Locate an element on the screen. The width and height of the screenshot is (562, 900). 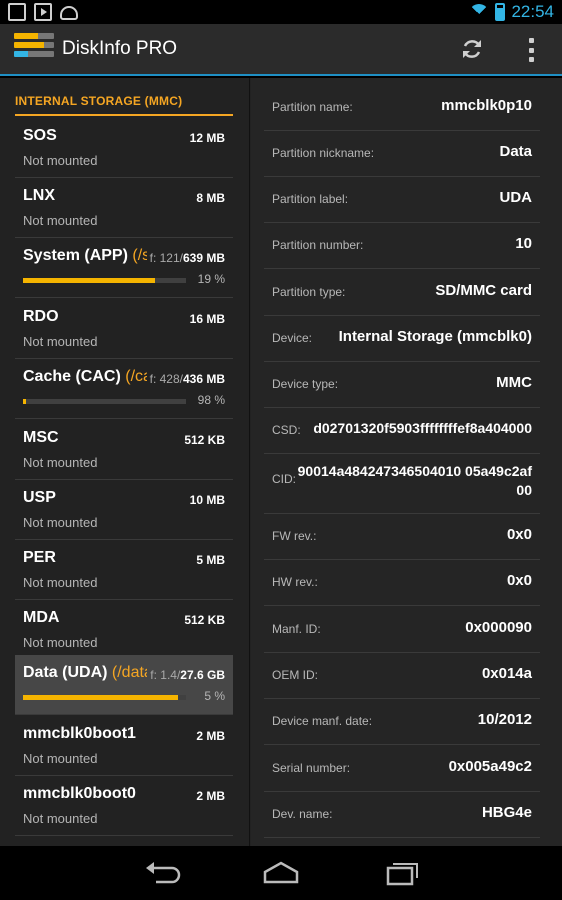
partition-size: 8 MB is located at coordinates (210, 198).